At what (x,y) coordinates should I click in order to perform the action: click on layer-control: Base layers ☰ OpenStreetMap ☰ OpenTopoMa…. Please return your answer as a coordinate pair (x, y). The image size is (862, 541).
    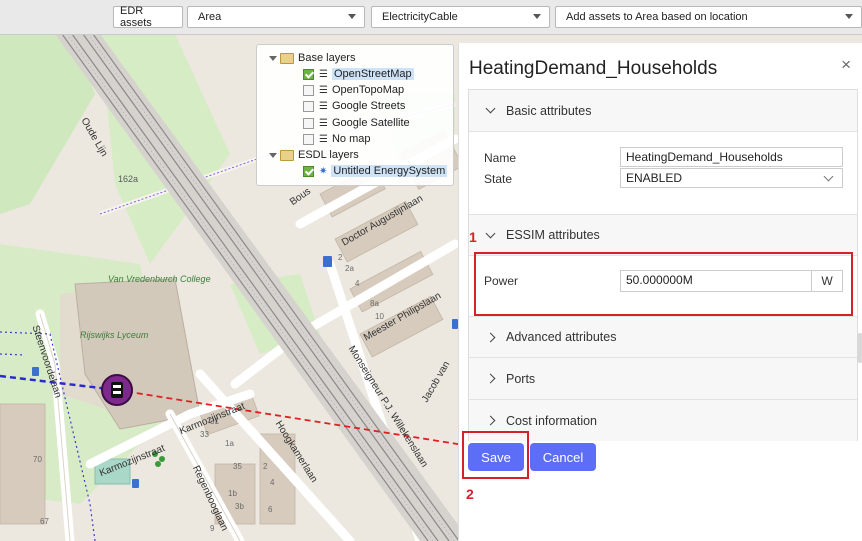
    Looking at the image, I should click on (355, 115).